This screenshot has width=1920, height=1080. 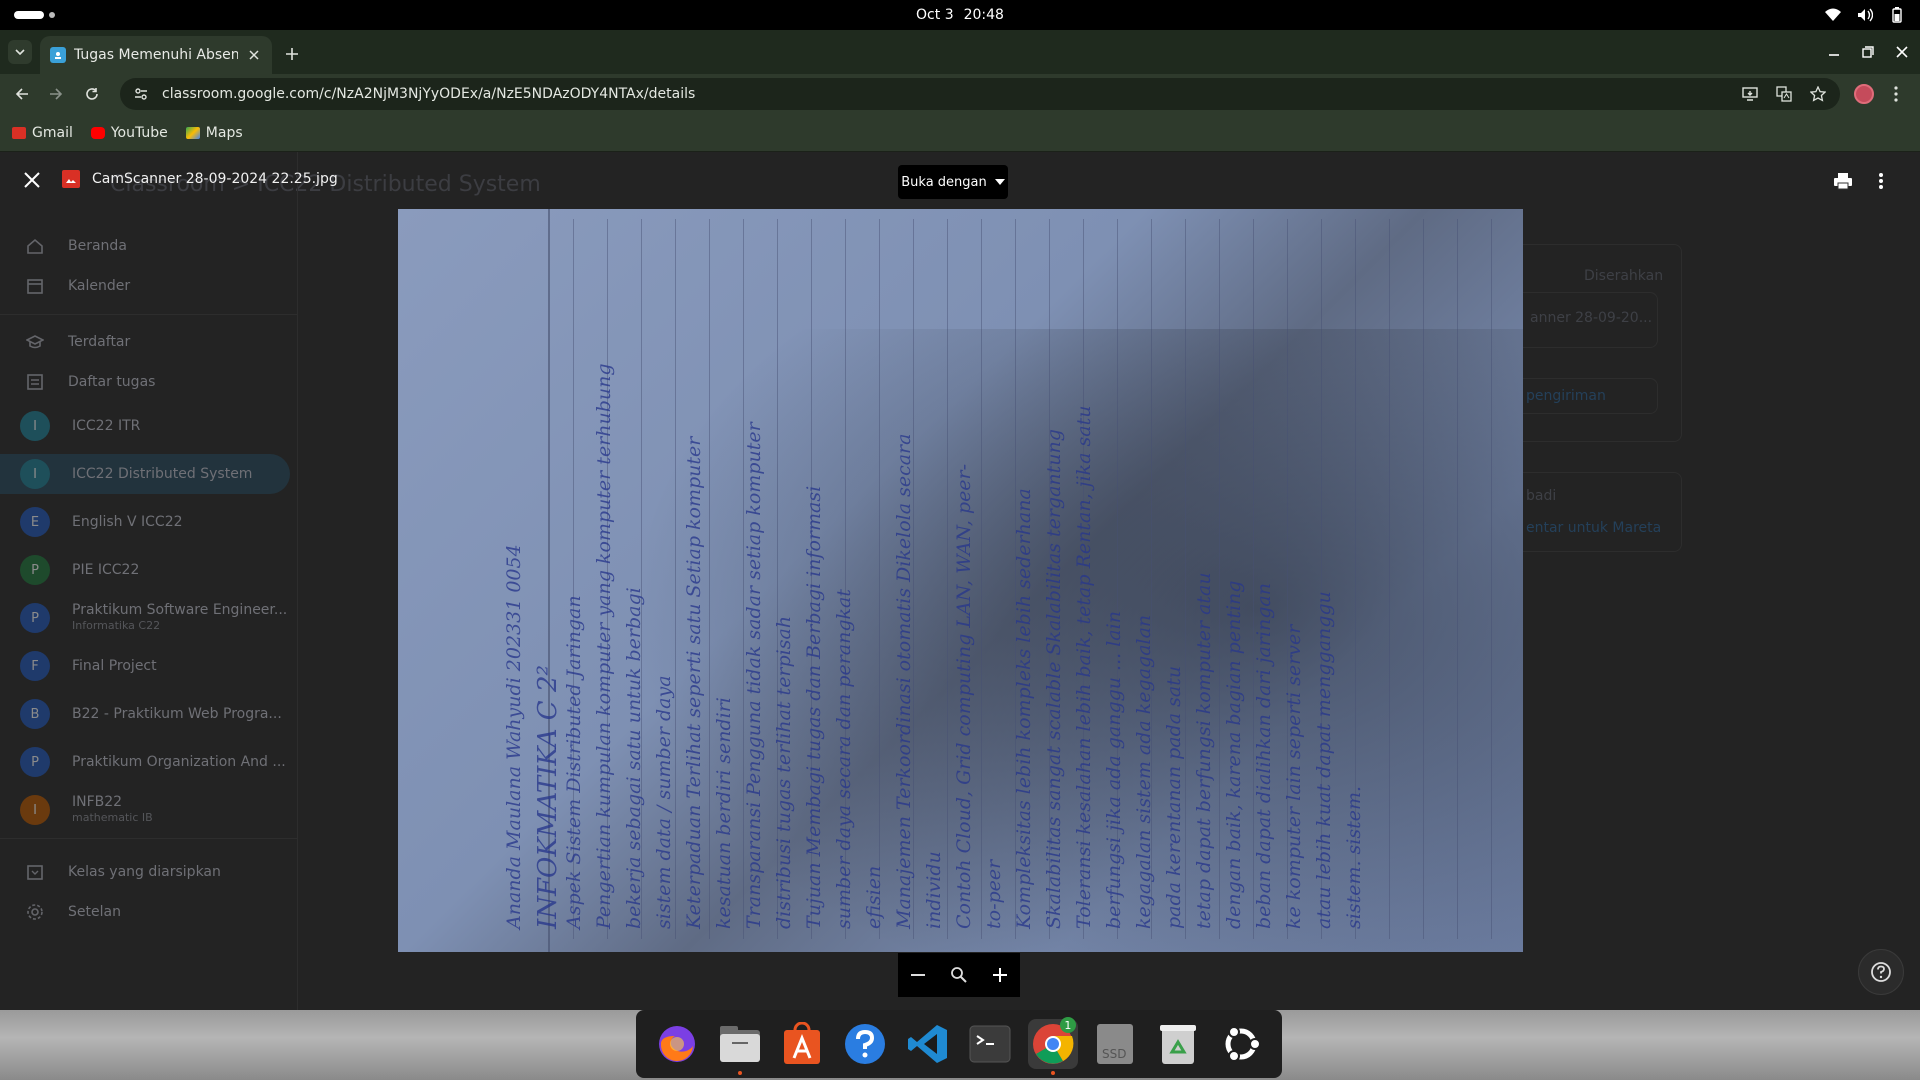 I want to click on sidebar-class-item-active: I ICC22 Distributed System, so click(x=145, y=474).